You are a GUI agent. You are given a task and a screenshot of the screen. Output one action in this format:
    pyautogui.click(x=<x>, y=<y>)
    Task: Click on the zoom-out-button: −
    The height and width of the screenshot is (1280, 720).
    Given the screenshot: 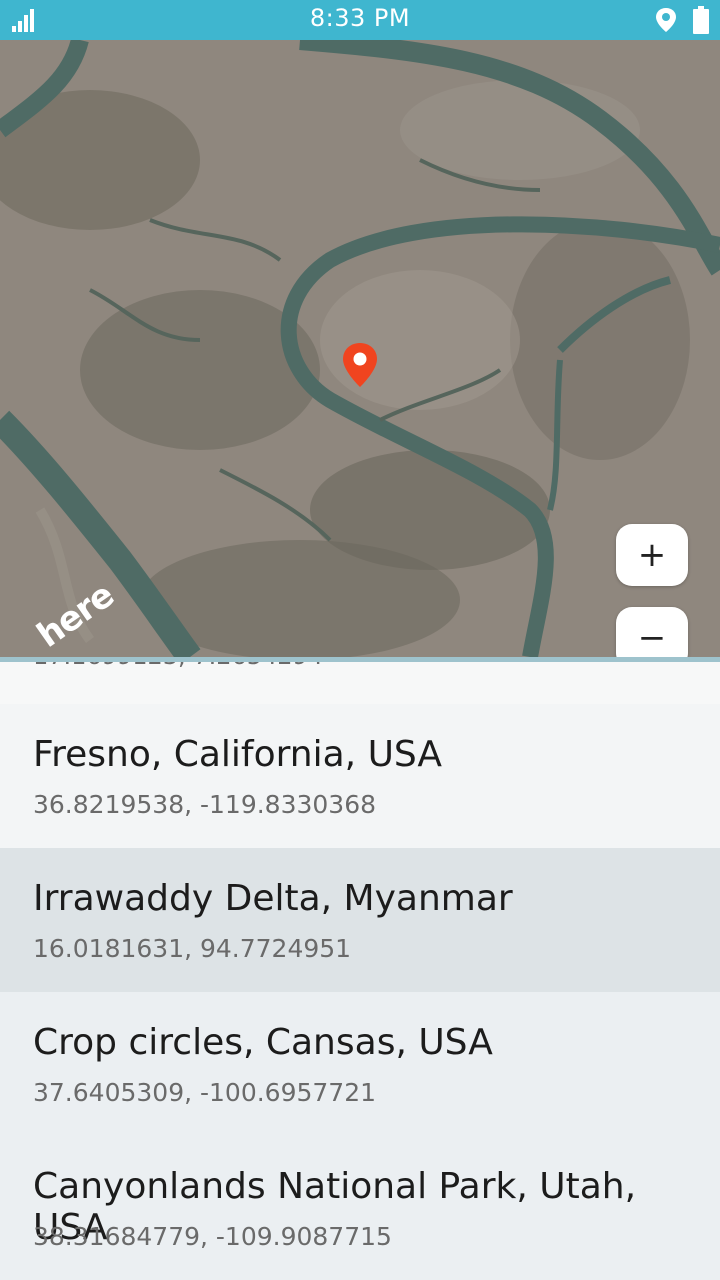 What is the action you would take?
    pyautogui.click(x=652, y=632)
    